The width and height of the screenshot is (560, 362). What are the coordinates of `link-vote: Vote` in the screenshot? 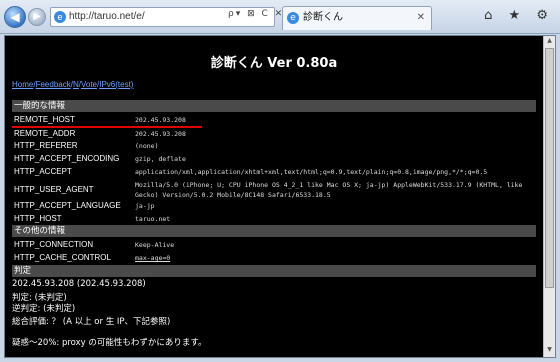 It's located at (89, 84).